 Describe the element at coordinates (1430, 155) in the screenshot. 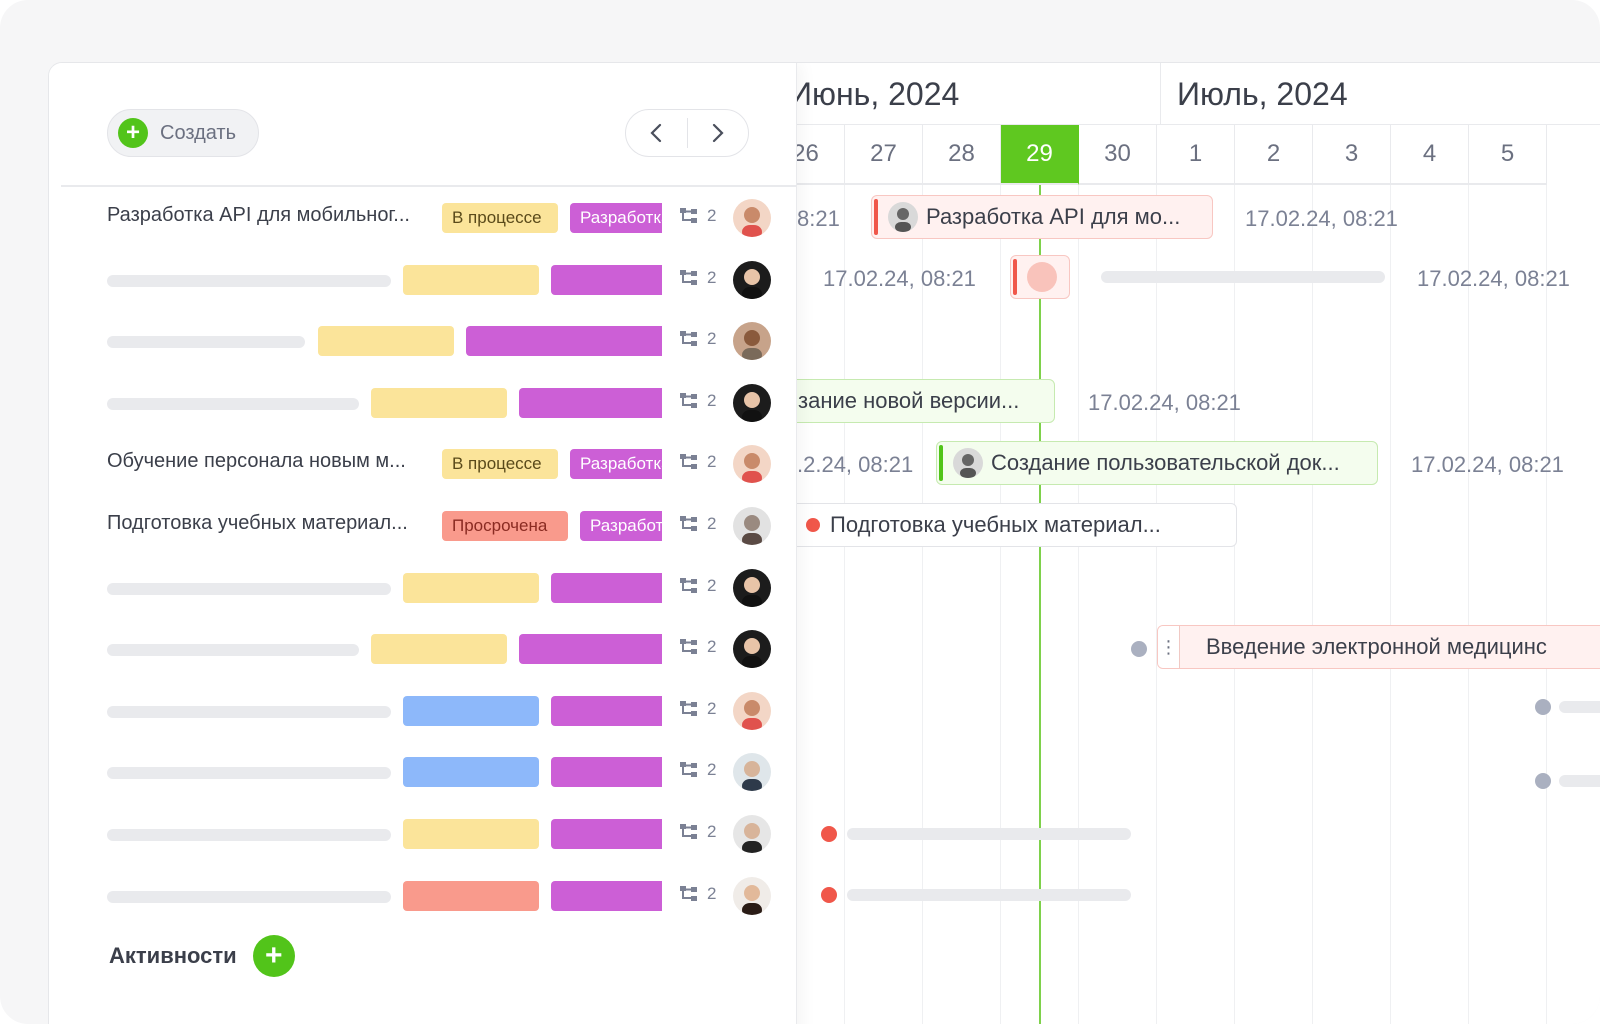

I see `day-header: 4` at that location.